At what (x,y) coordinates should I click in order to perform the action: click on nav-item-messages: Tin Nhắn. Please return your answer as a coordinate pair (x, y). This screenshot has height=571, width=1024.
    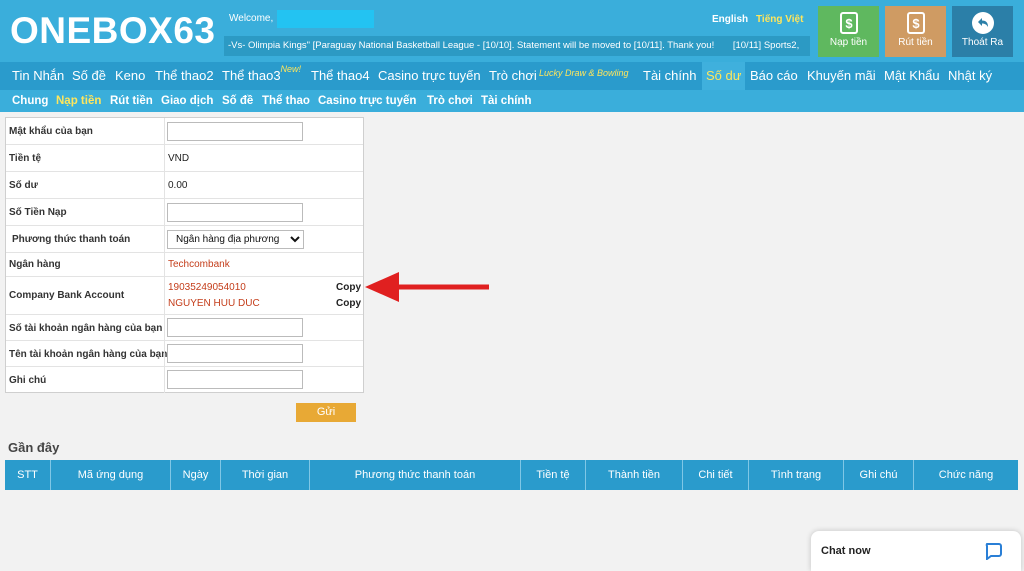
    Looking at the image, I should click on (38, 76).